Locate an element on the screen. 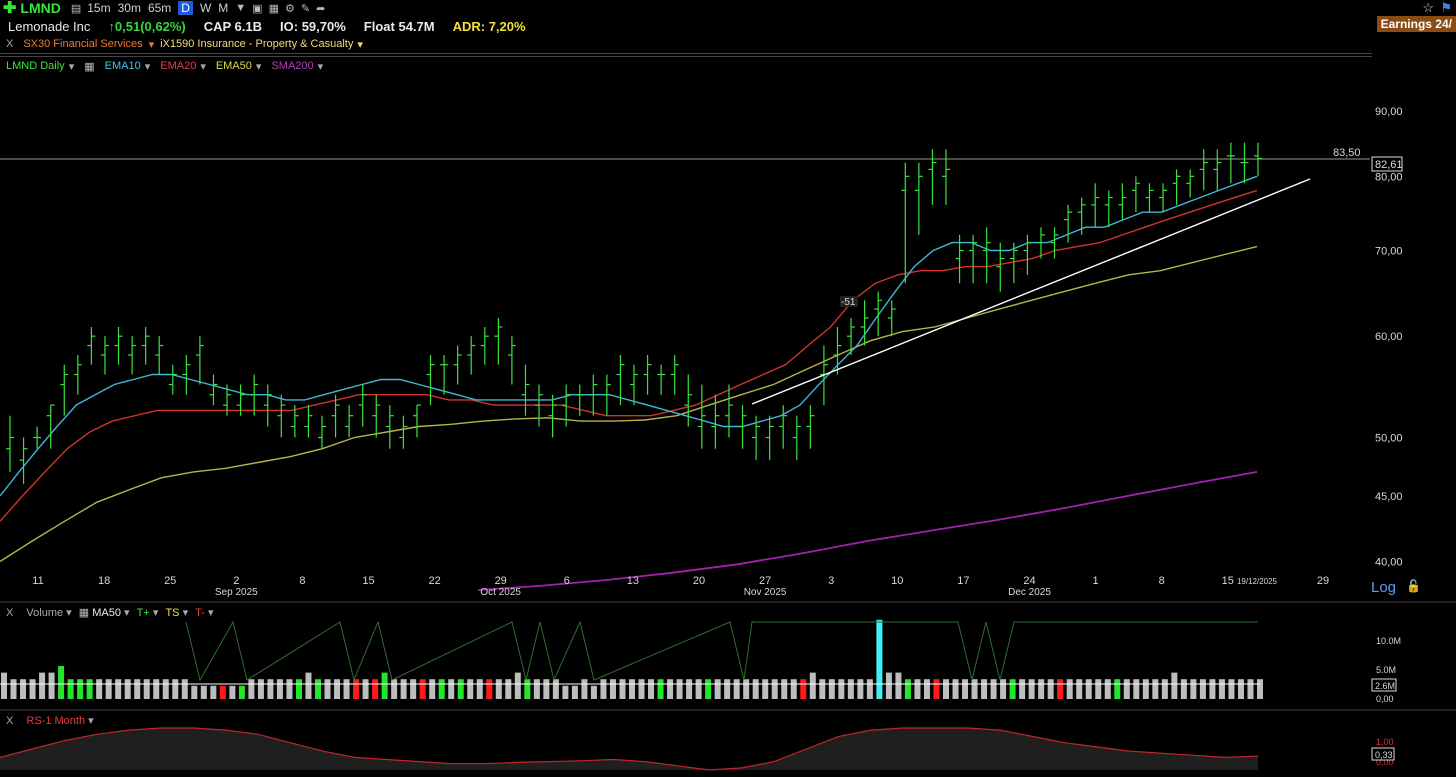  volume-label: Volume is located at coordinates (44, 613).